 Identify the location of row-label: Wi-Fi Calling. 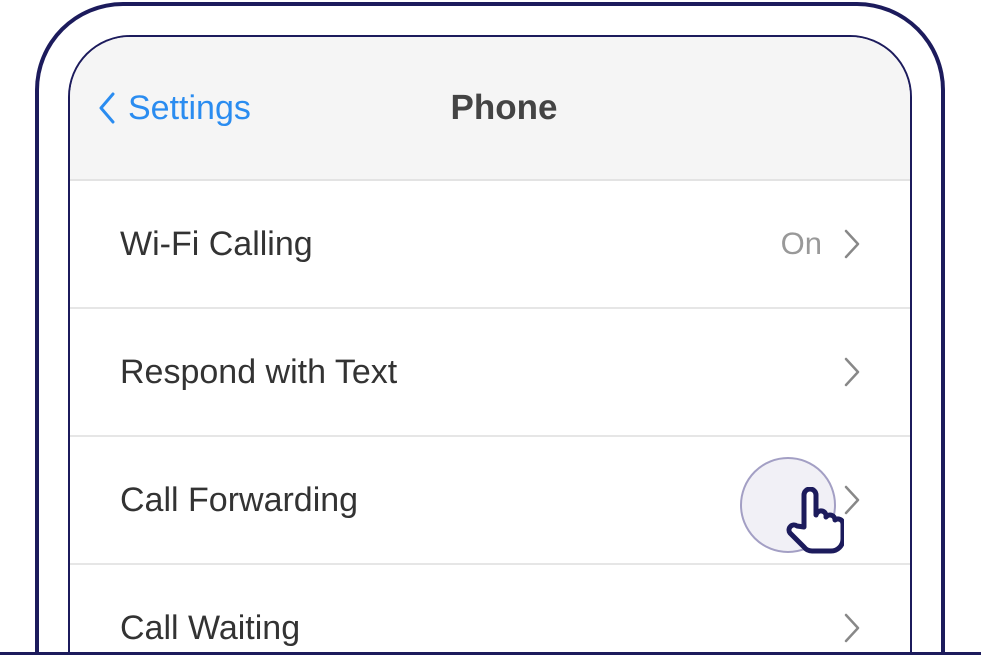
(217, 244).